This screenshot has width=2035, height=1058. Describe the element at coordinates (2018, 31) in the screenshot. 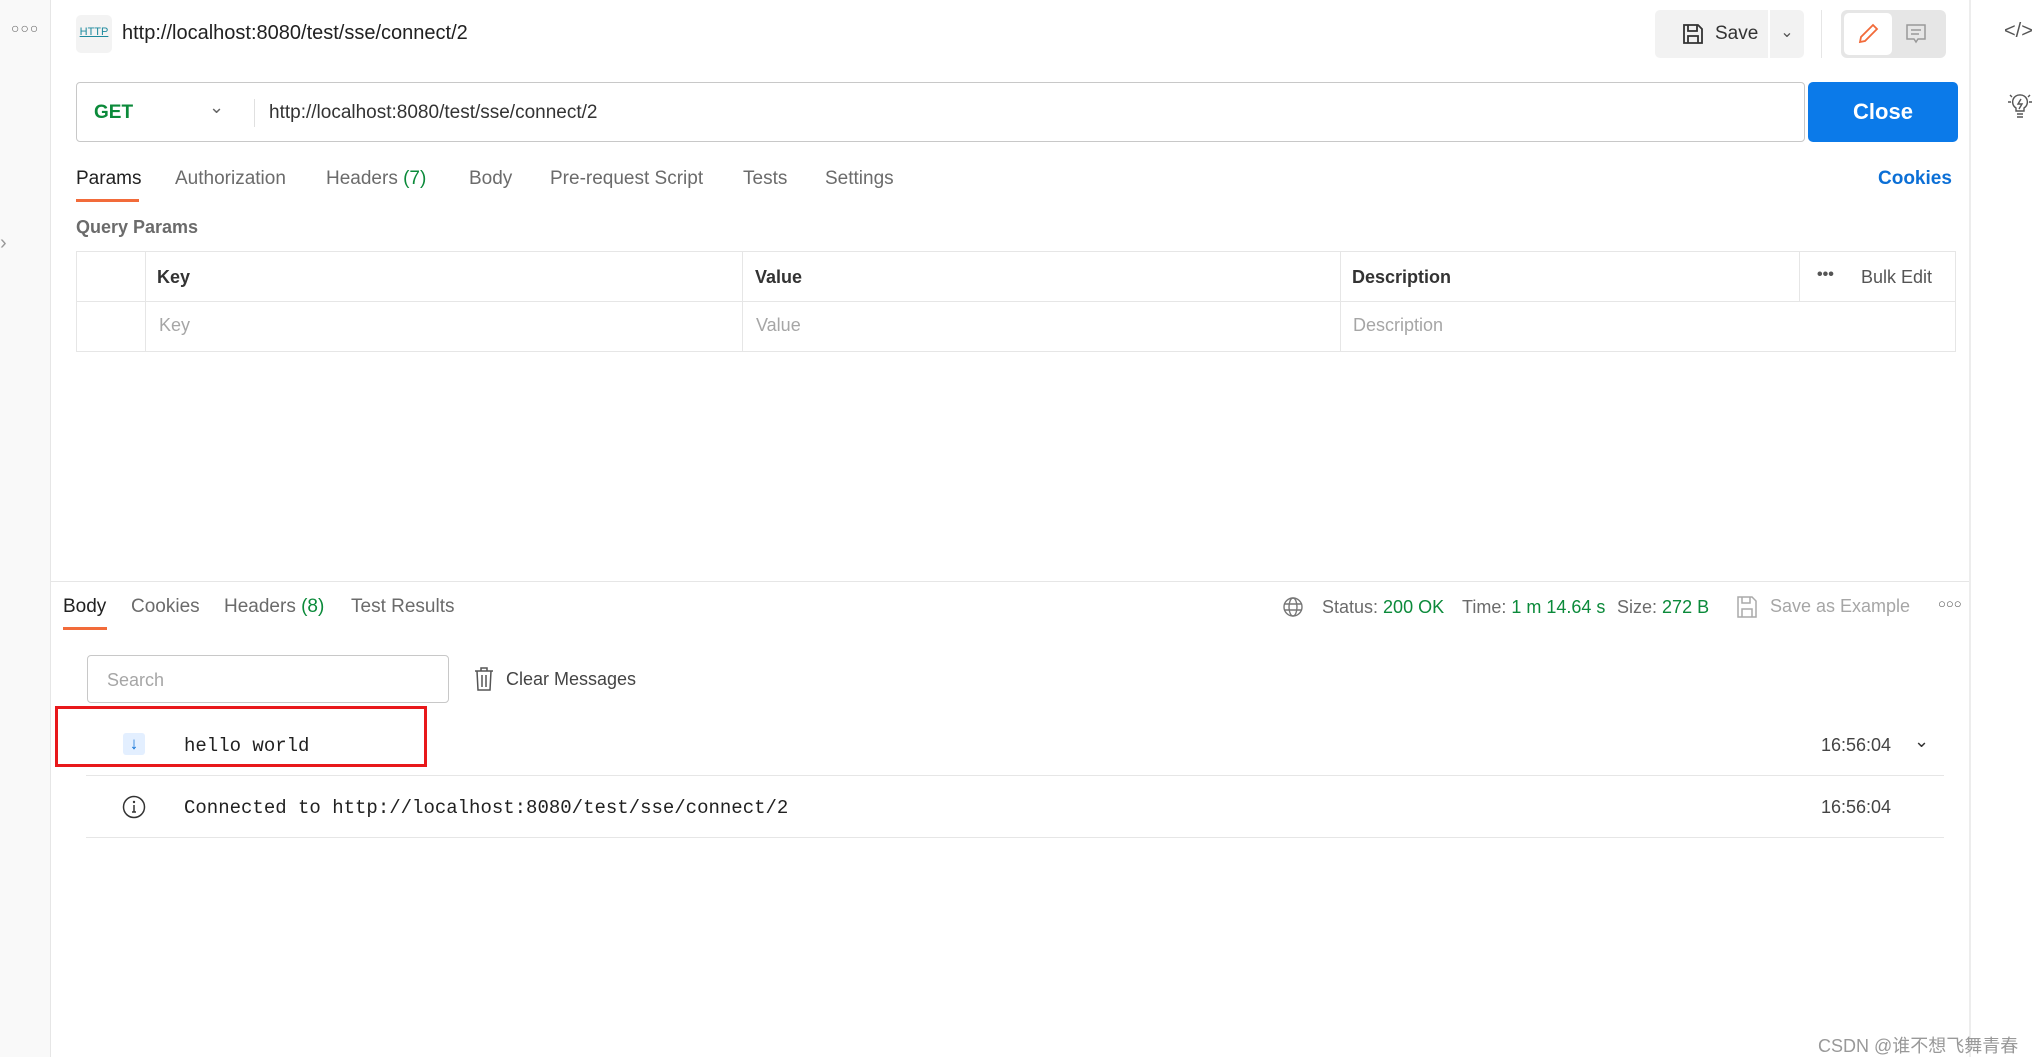

I see `code-icon: </>` at that location.